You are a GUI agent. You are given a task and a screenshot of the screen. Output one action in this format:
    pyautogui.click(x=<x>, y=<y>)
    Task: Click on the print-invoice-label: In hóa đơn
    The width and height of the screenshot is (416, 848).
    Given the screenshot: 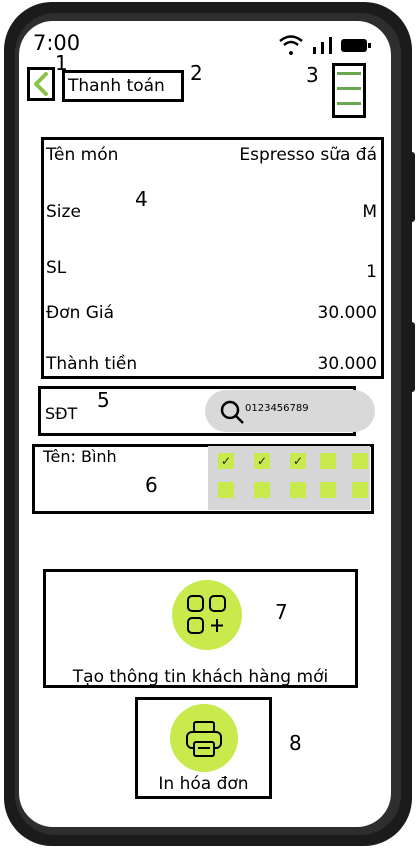 What is the action you would take?
    pyautogui.click(x=203, y=784)
    